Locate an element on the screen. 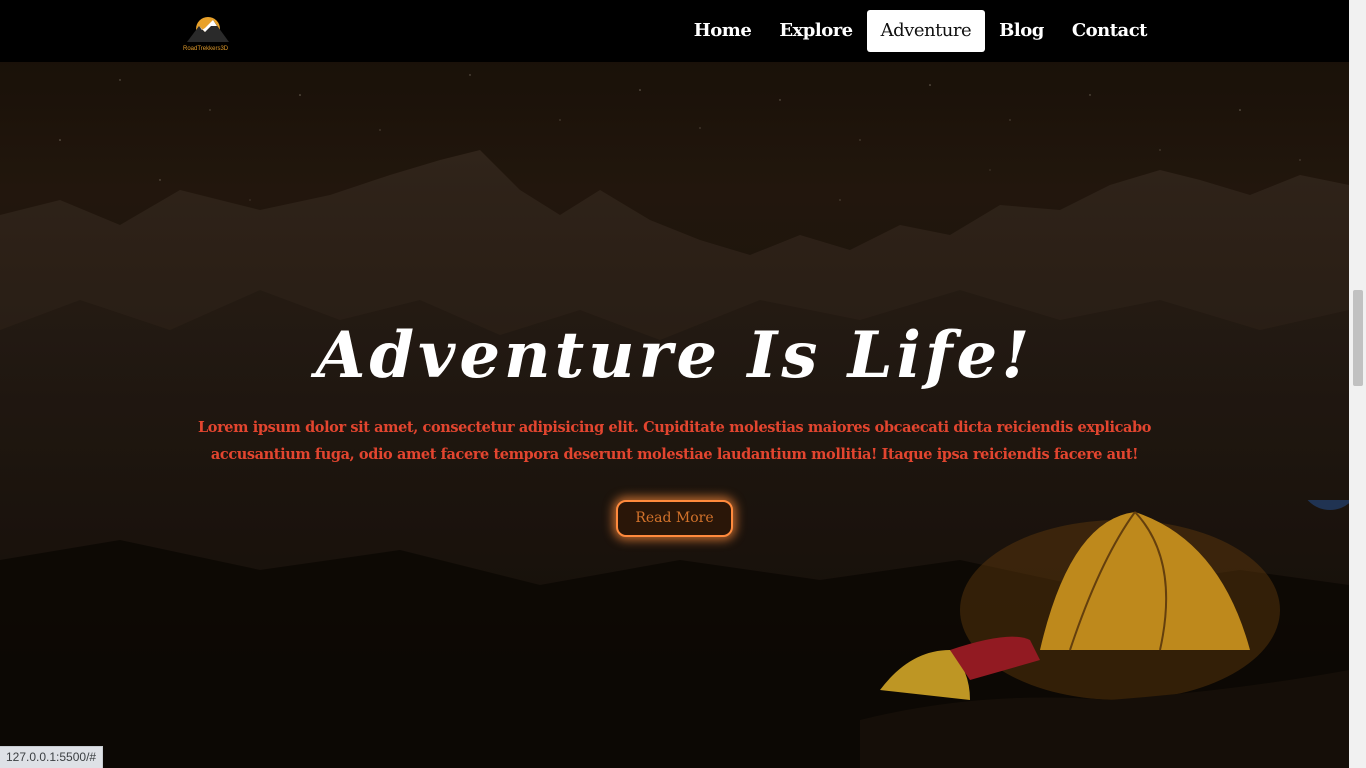 The width and height of the screenshot is (1366, 768). page-scrollbar is located at coordinates (1357, 384).